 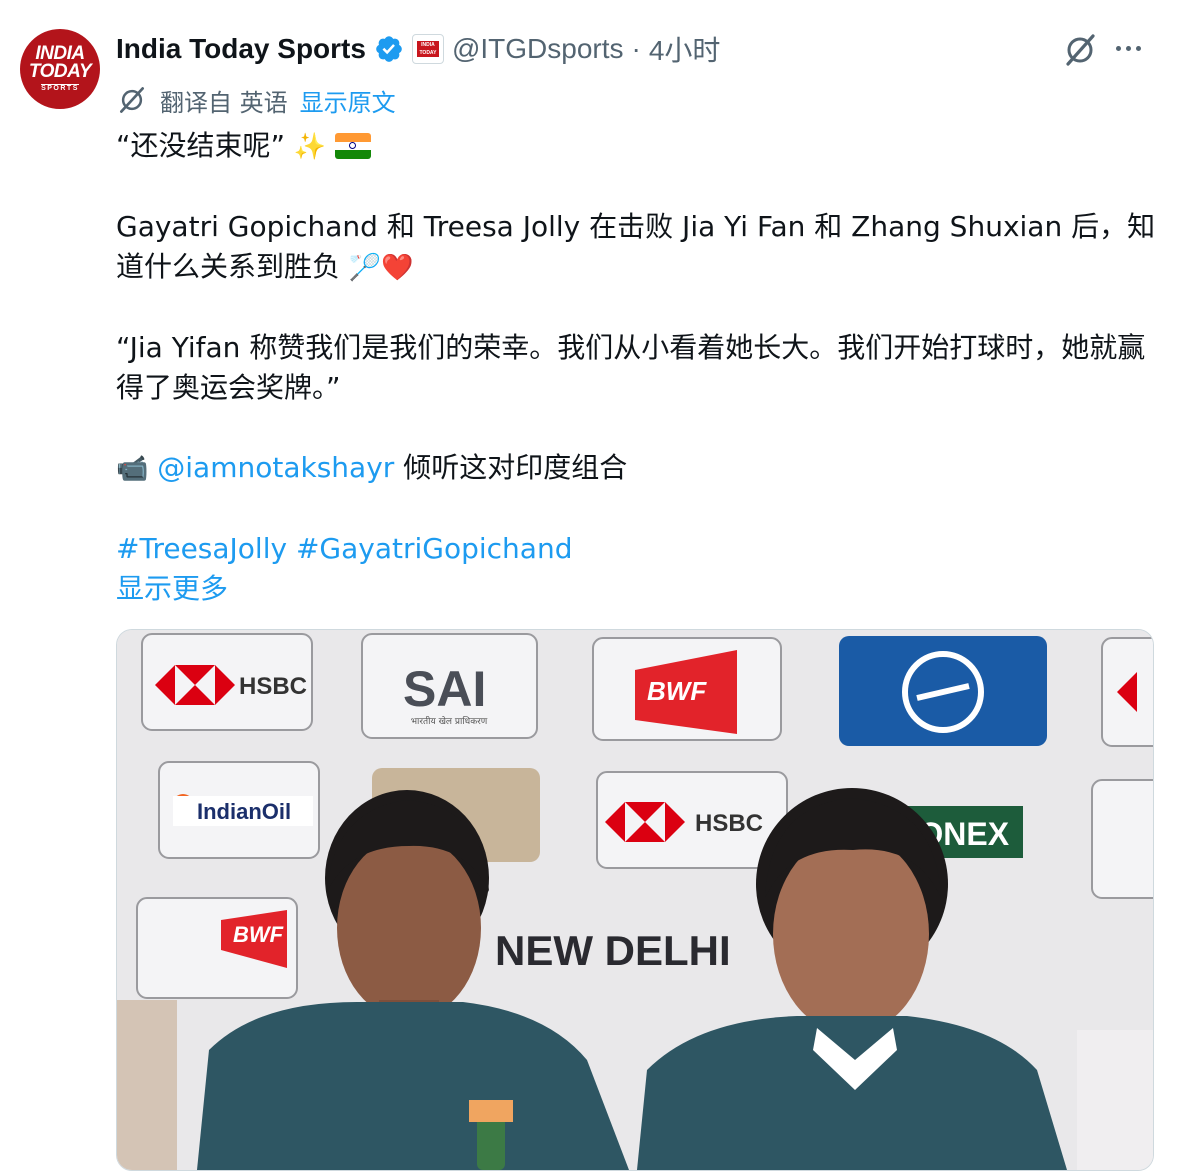 What do you see at coordinates (217, 948) in the screenshot?
I see `sponsor-board-bwf-2: BWF` at bounding box center [217, 948].